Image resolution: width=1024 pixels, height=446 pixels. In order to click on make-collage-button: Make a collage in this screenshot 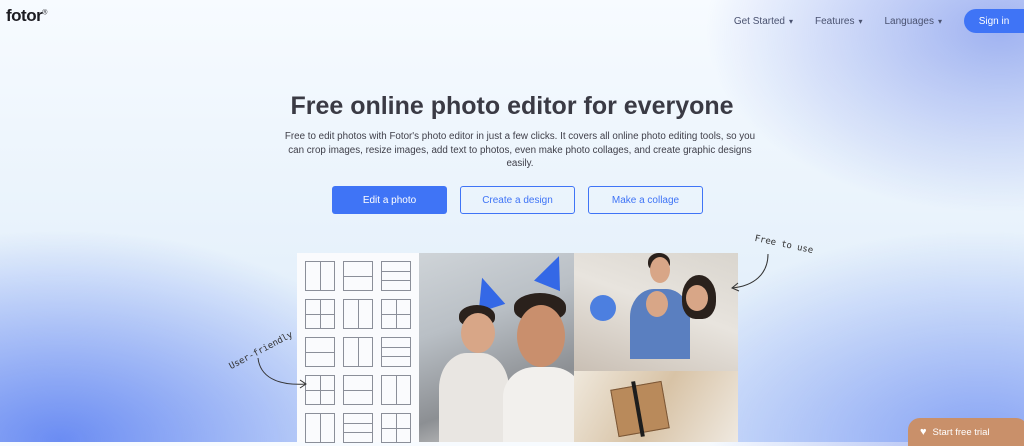, I will do `click(645, 200)`.